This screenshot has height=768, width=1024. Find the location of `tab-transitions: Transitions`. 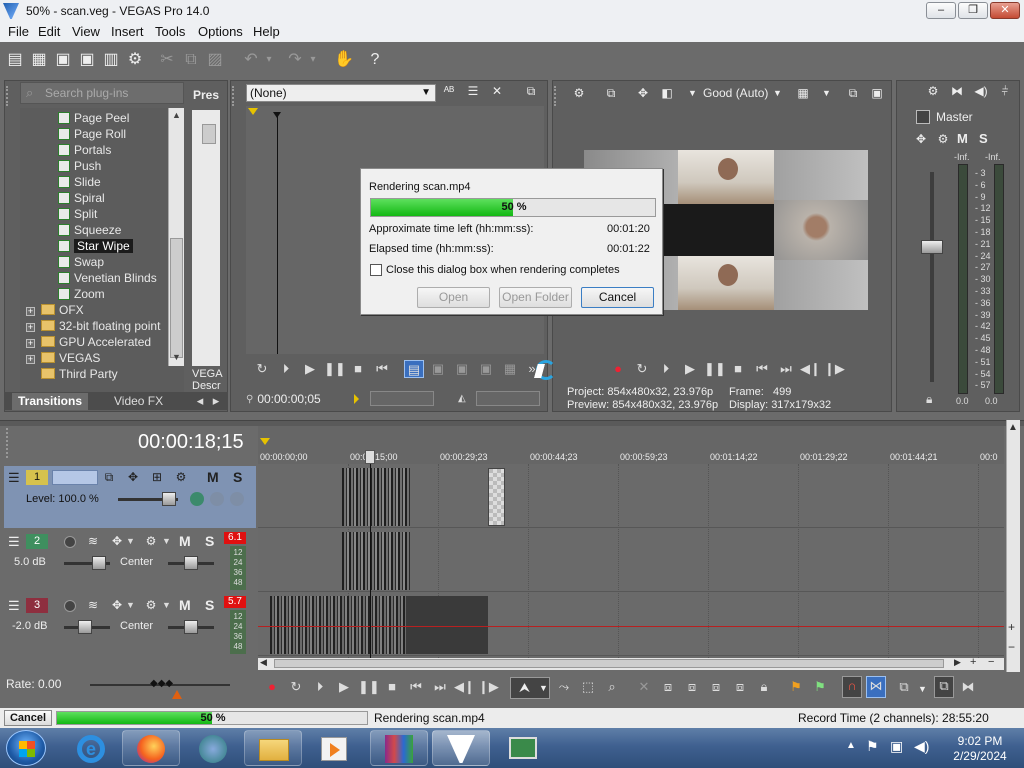

tab-transitions: Transitions is located at coordinates (50, 401).